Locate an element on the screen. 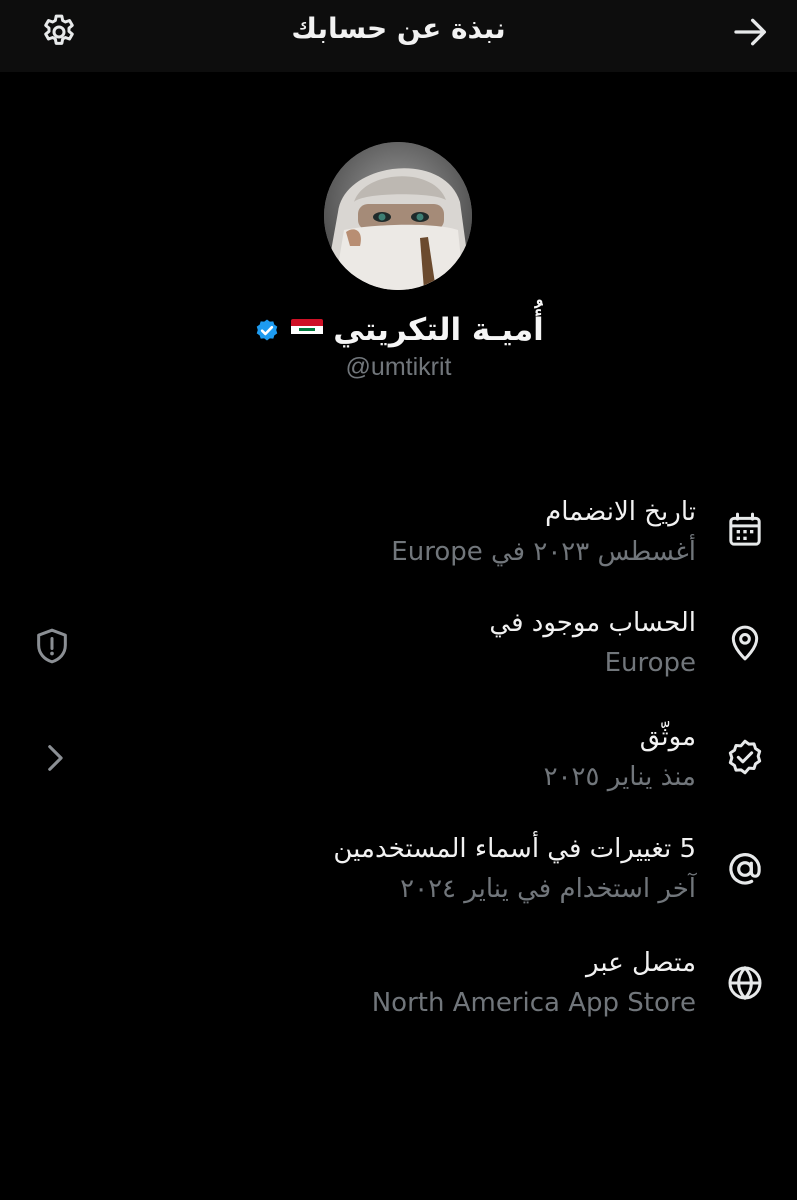  top-bar: نبذة عن حسابك is located at coordinates (398, 36).